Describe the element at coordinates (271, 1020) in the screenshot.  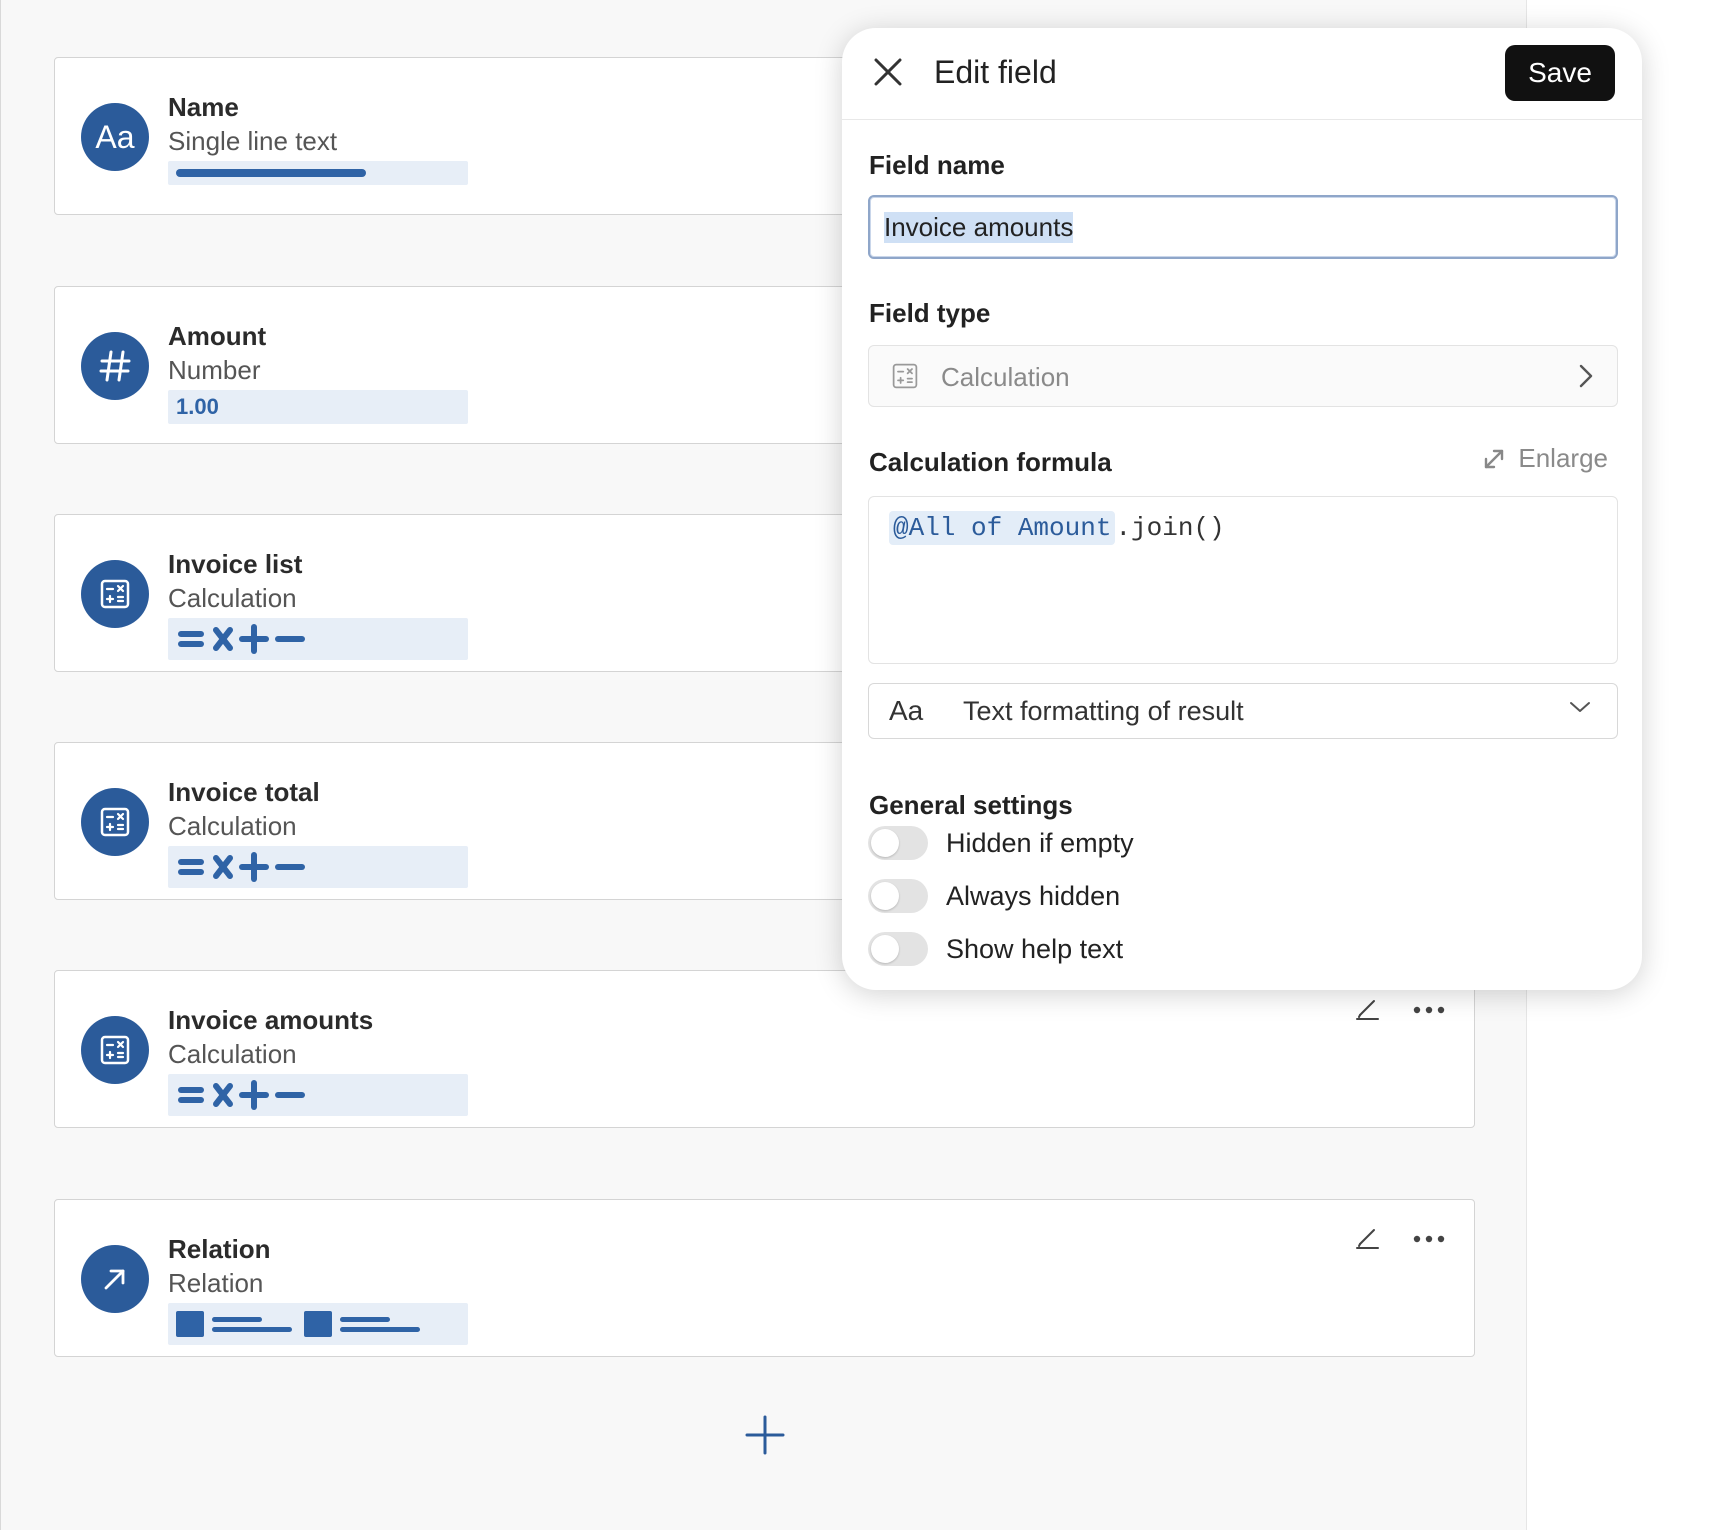
I see `field-title: Invoice amounts` at that location.